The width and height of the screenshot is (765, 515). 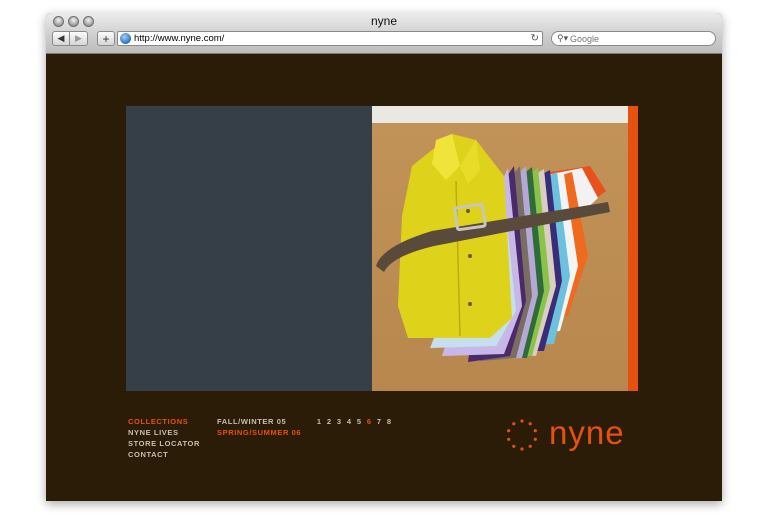 What do you see at coordinates (164, 454) in the screenshot?
I see `menu-item-contact: CONTACT` at bounding box center [164, 454].